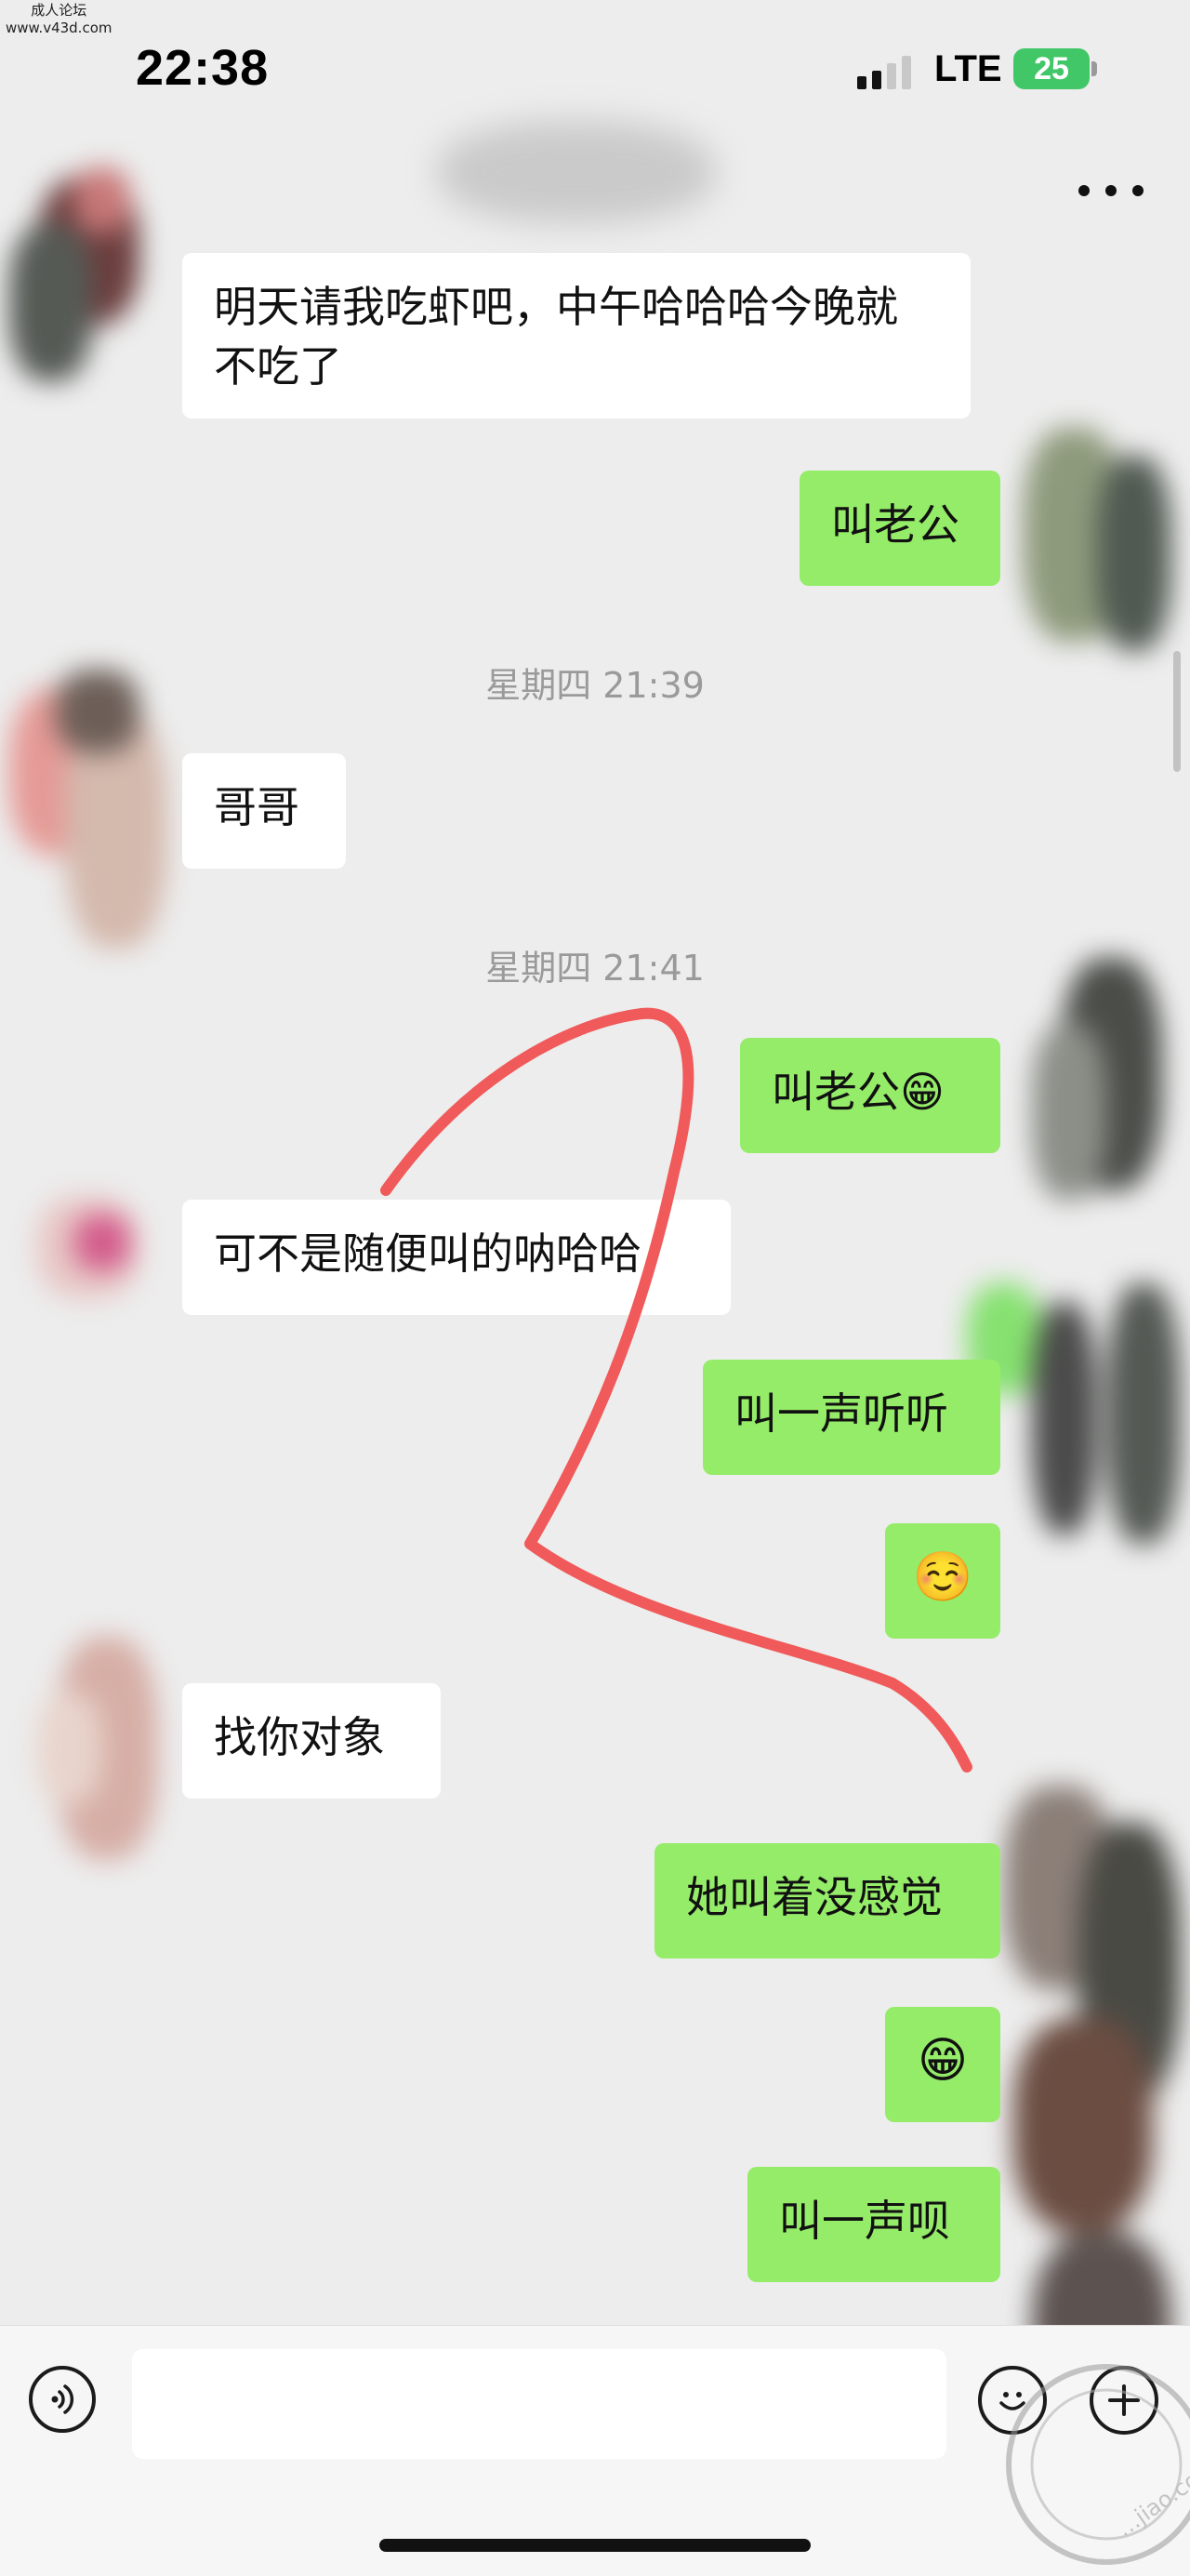 The height and width of the screenshot is (2576, 1190). What do you see at coordinates (858, 1092) in the screenshot?
I see `message-text: 叫老公😁` at bounding box center [858, 1092].